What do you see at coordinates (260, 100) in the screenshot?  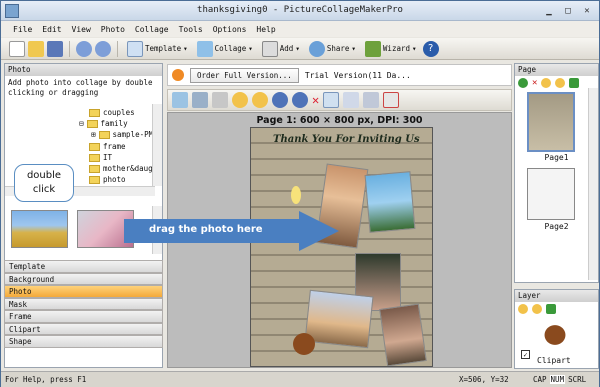 I see `rotate-right-icon` at bounding box center [260, 100].